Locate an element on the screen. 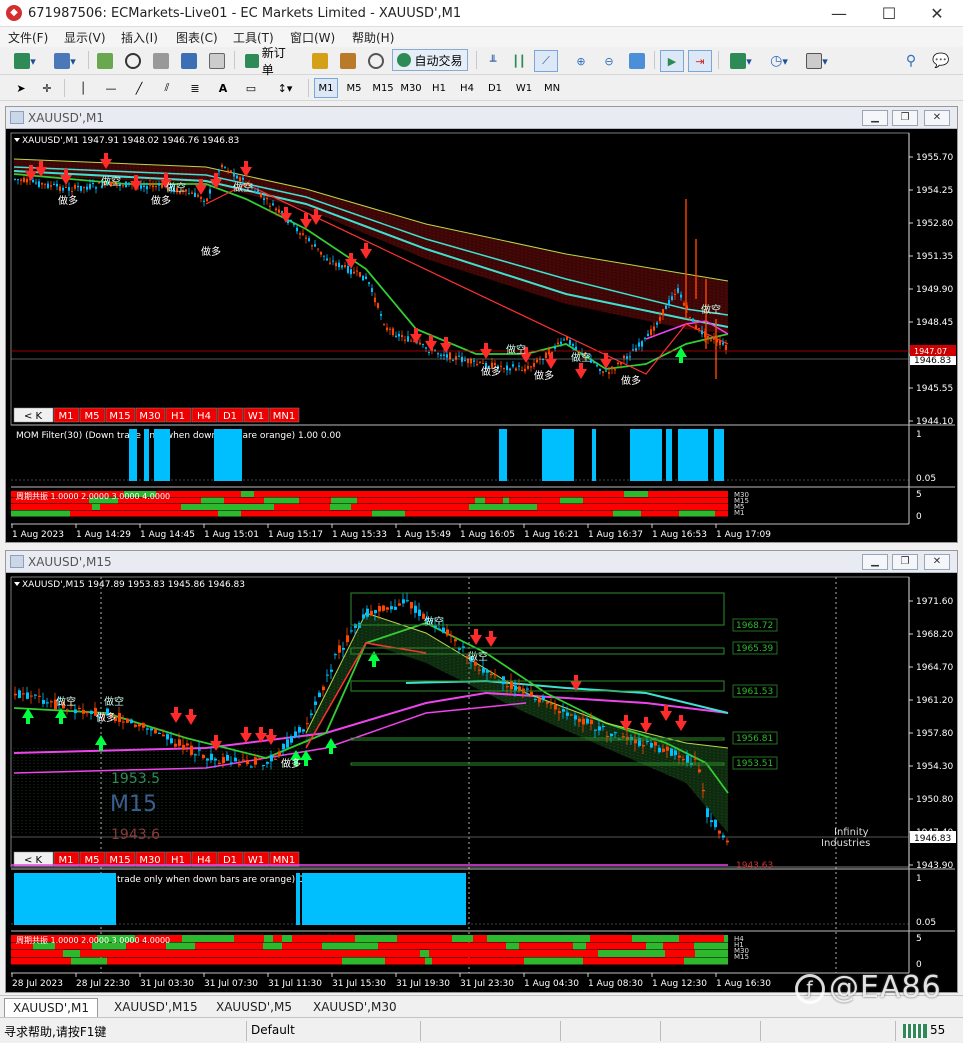 The image size is (963, 1043). equidistant-channel-button: ⫽ is located at coordinates (167, 88).